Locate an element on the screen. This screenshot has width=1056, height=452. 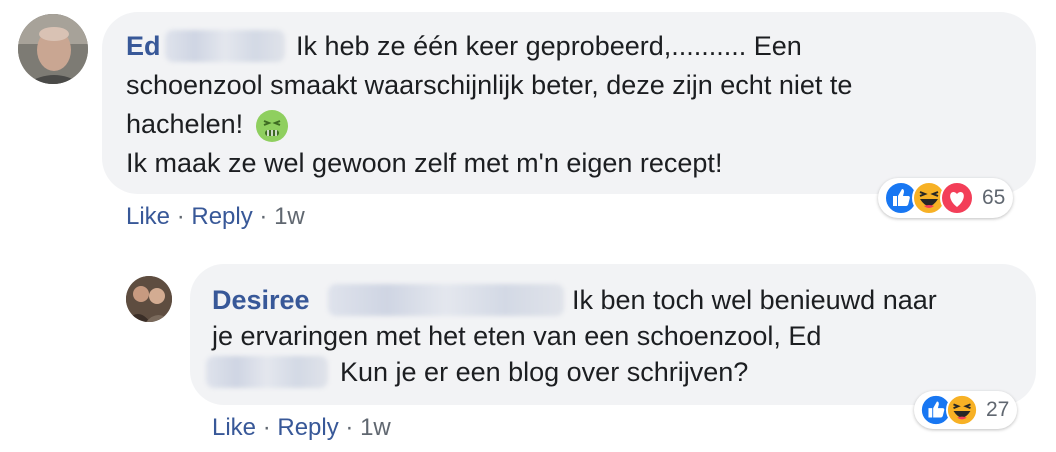
comment-text-line: hachelen! is located at coordinates (185, 124).